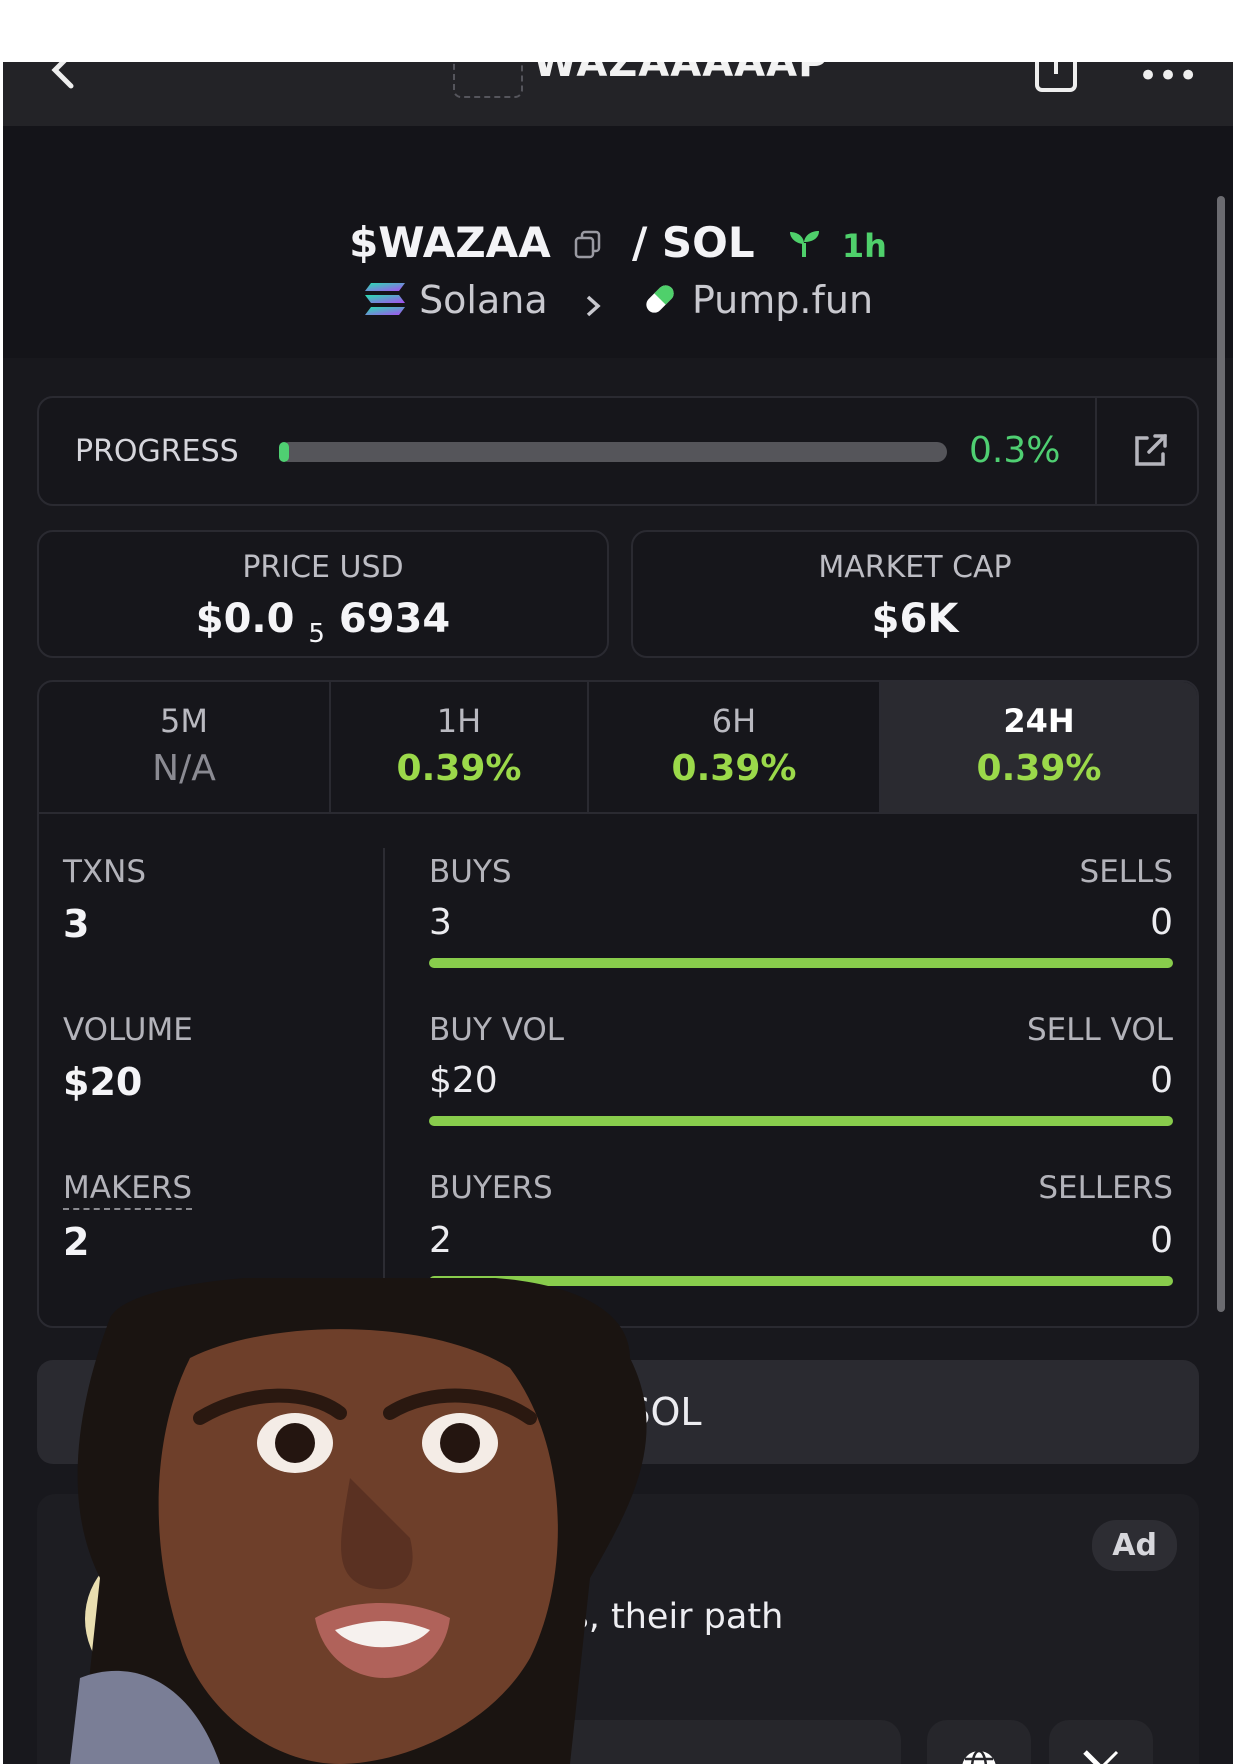 This screenshot has height=1764, width=1233. I want to click on seedling-icon, so click(805, 244).